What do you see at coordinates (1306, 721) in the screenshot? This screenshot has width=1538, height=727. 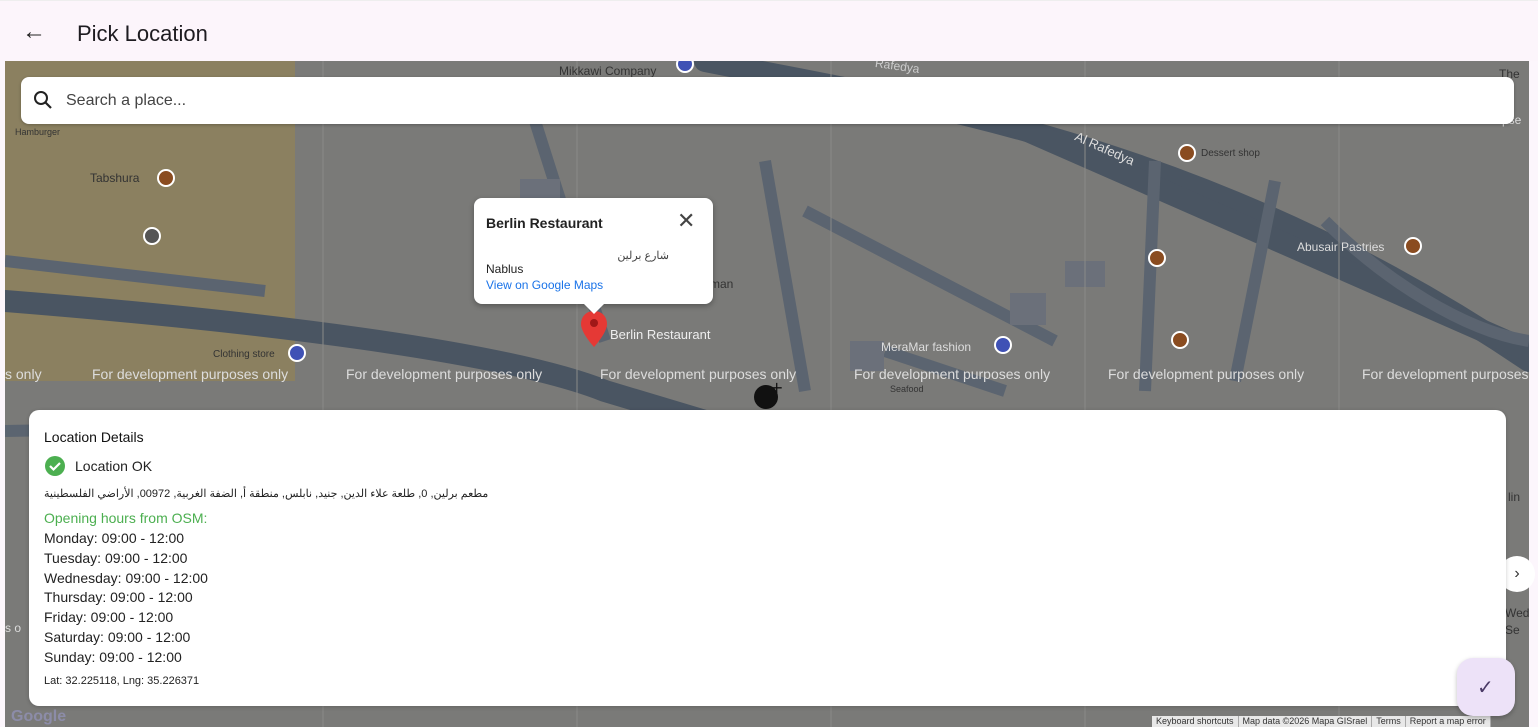 I see `map-data-text: Map data ©2026 Mapa GISrael` at bounding box center [1306, 721].